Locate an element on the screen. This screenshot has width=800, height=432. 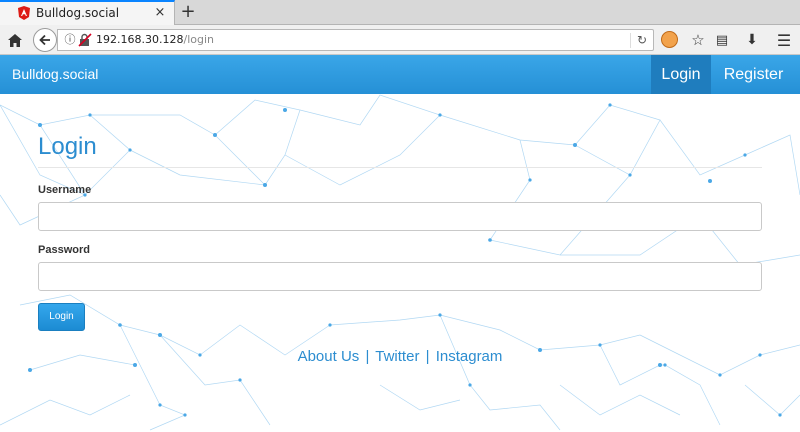
new-tab-button: + is located at coordinates (188, 12).